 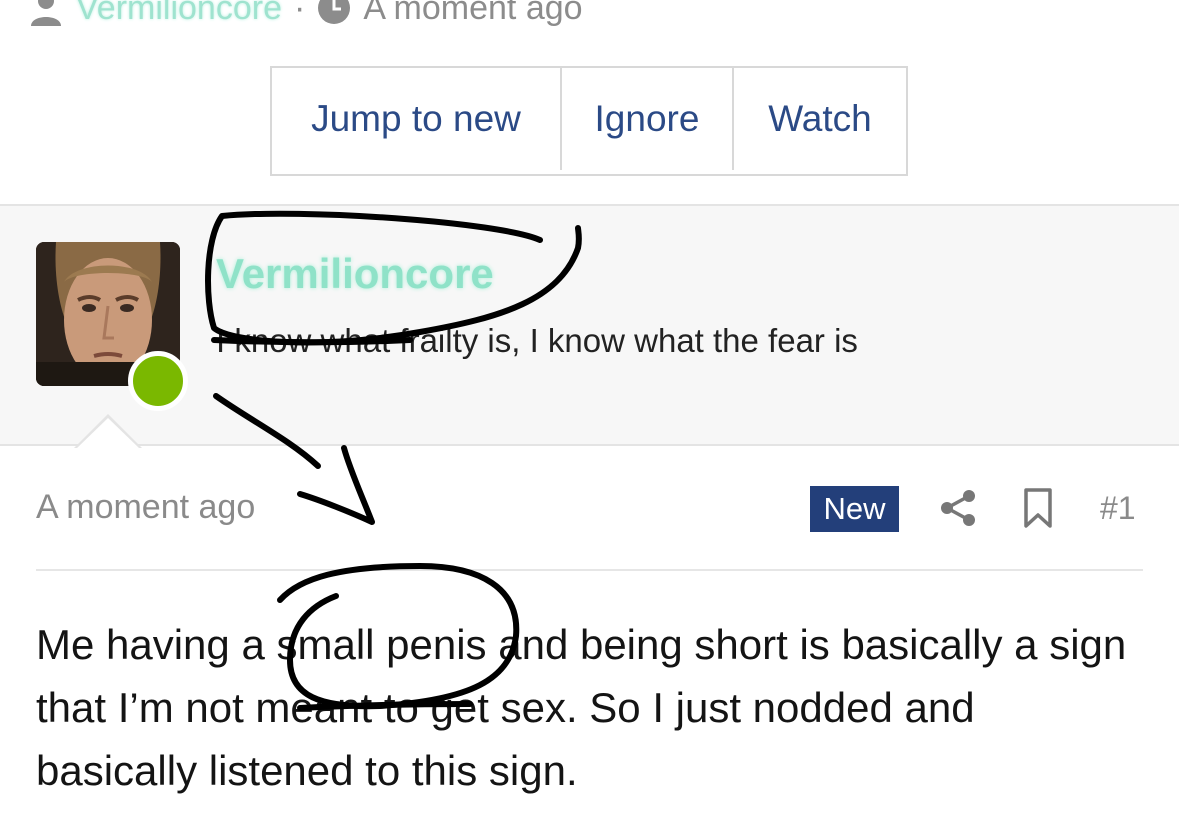 What do you see at coordinates (1038, 508) in the screenshot?
I see `bookmark-icon` at bounding box center [1038, 508].